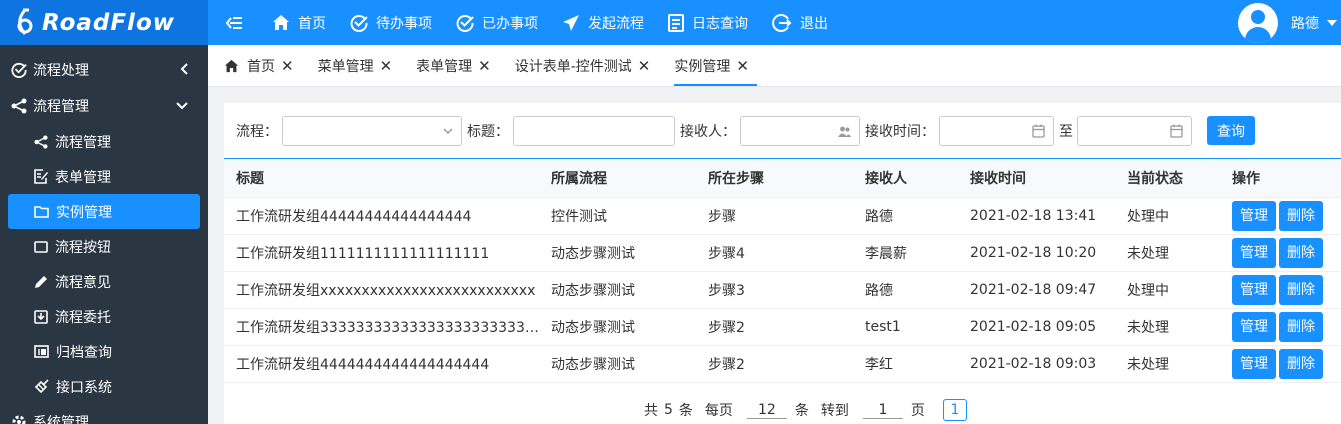 The image size is (1341, 424). What do you see at coordinates (720, 23) in the screenshot?
I see `topnav-label: 日志查询` at bounding box center [720, 23].